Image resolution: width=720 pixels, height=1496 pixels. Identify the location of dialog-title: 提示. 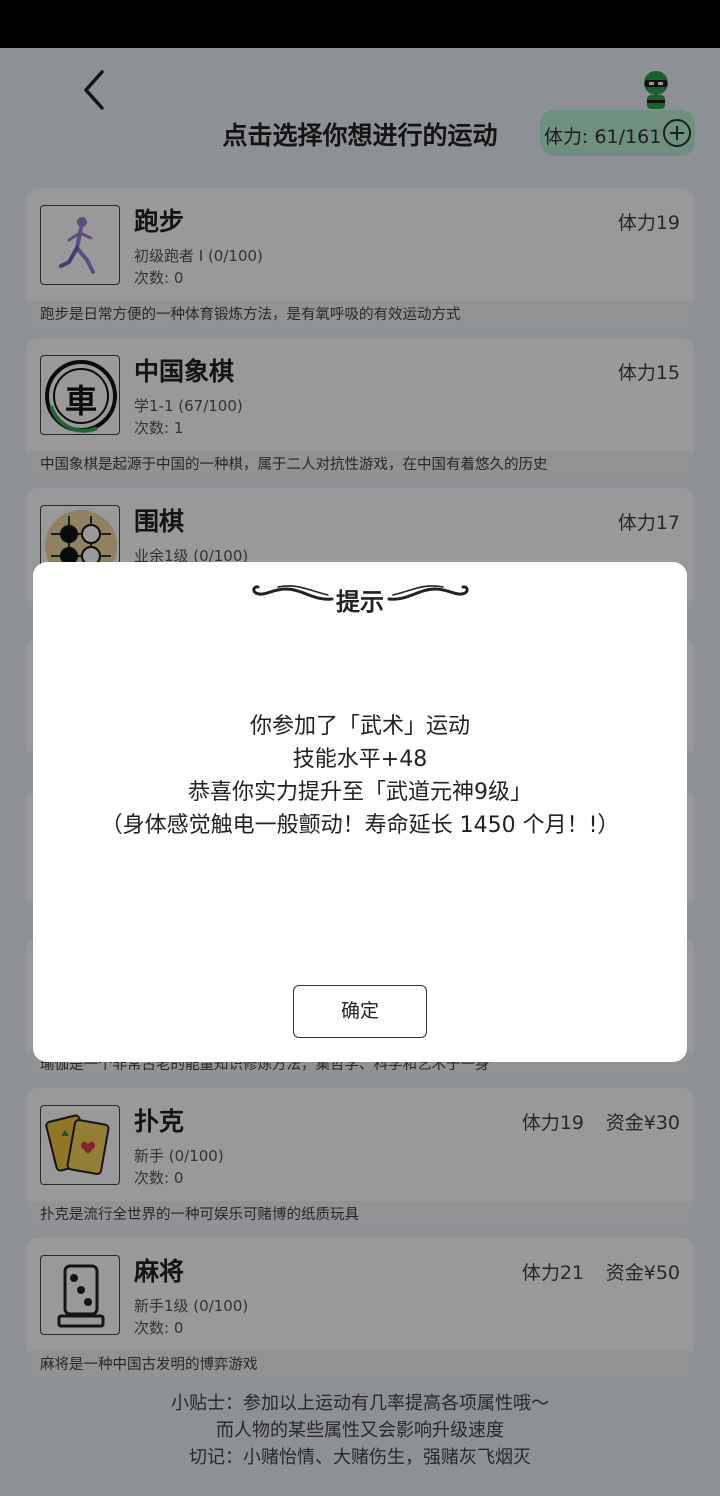
(360, 602).